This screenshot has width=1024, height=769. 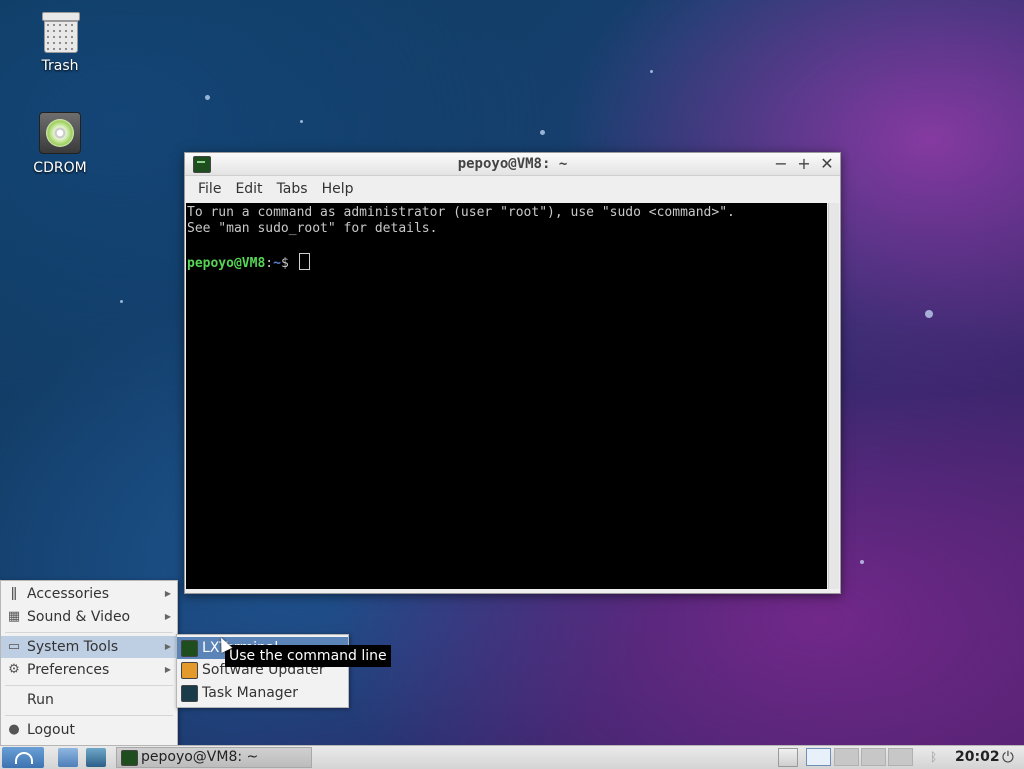 What do you see at coordinates (40, 700) in the screenshot?
I see `menu-item-label: Run` at bounding box center [40, 700].